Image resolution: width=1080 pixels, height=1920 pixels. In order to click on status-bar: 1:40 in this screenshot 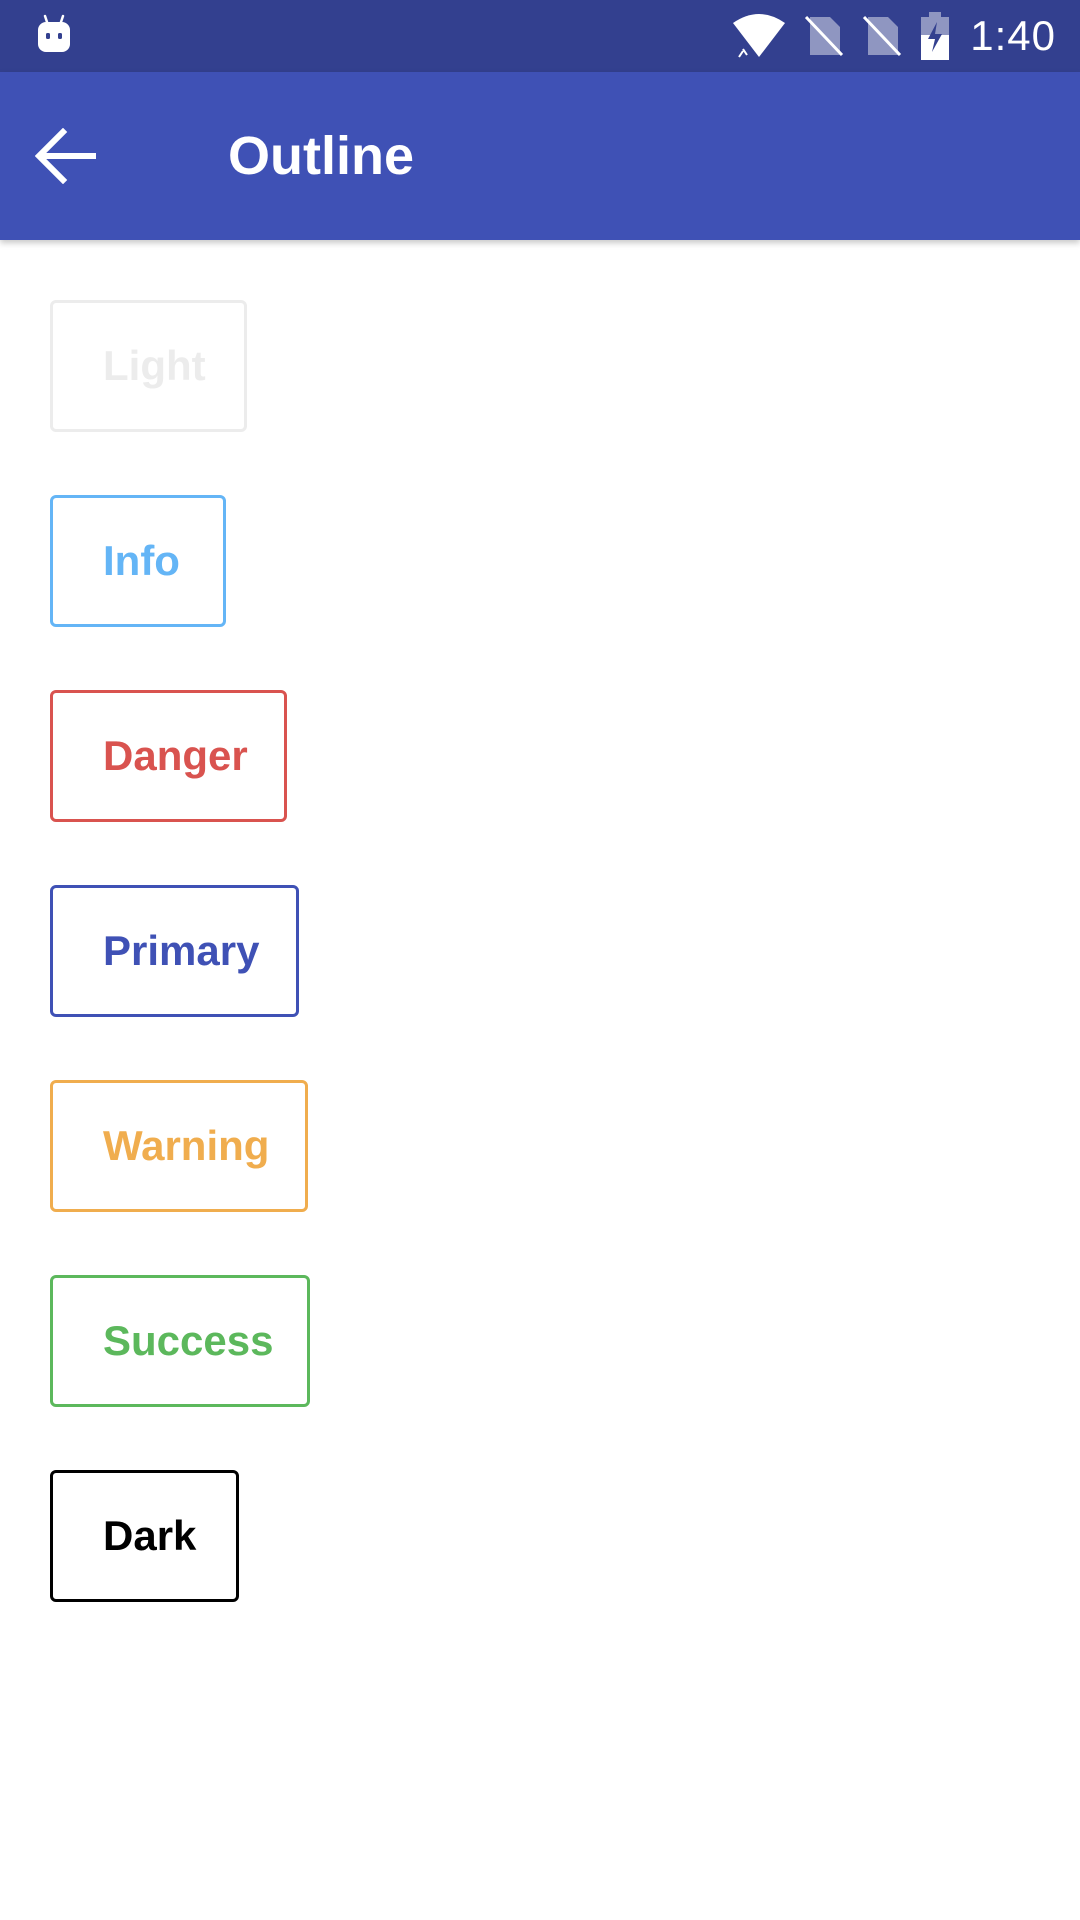, I will do `click(540, 36)`.